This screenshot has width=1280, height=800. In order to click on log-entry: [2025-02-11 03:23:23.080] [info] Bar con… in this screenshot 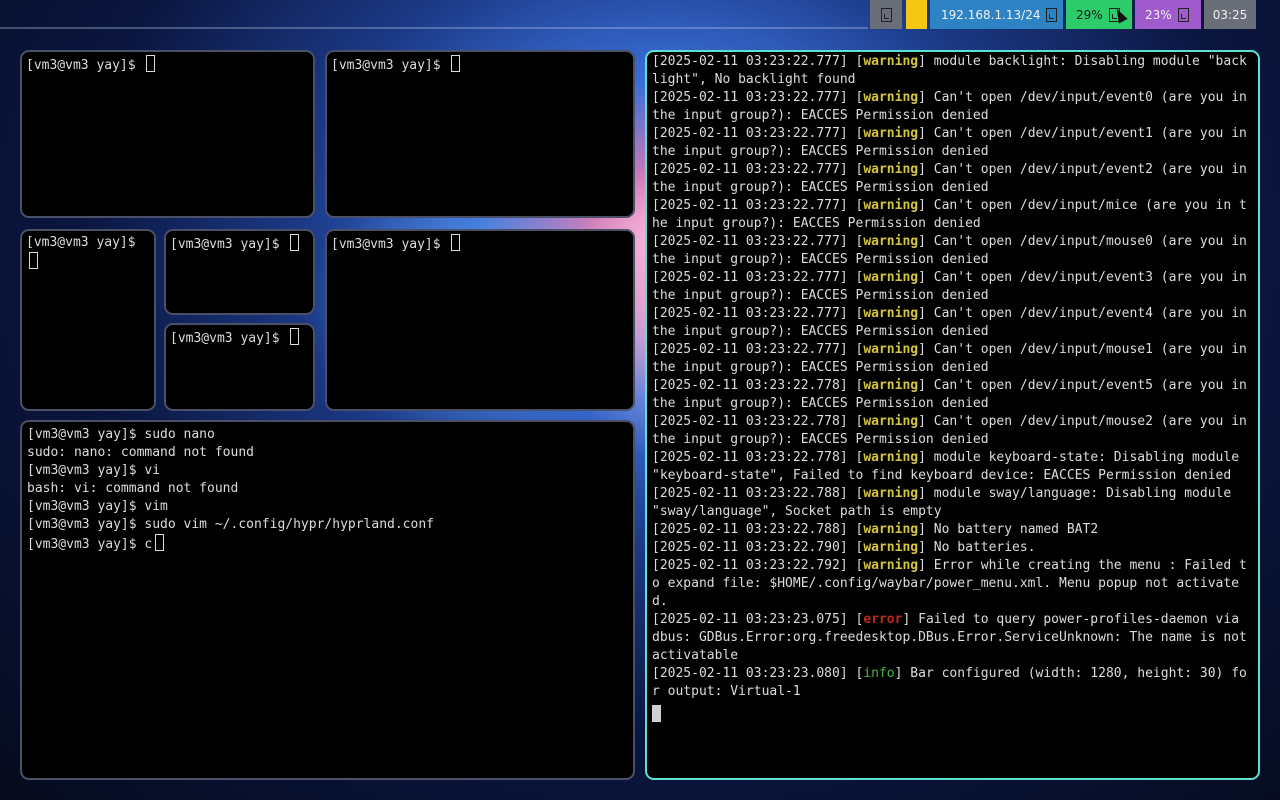, I will do `click(949, 682)`.